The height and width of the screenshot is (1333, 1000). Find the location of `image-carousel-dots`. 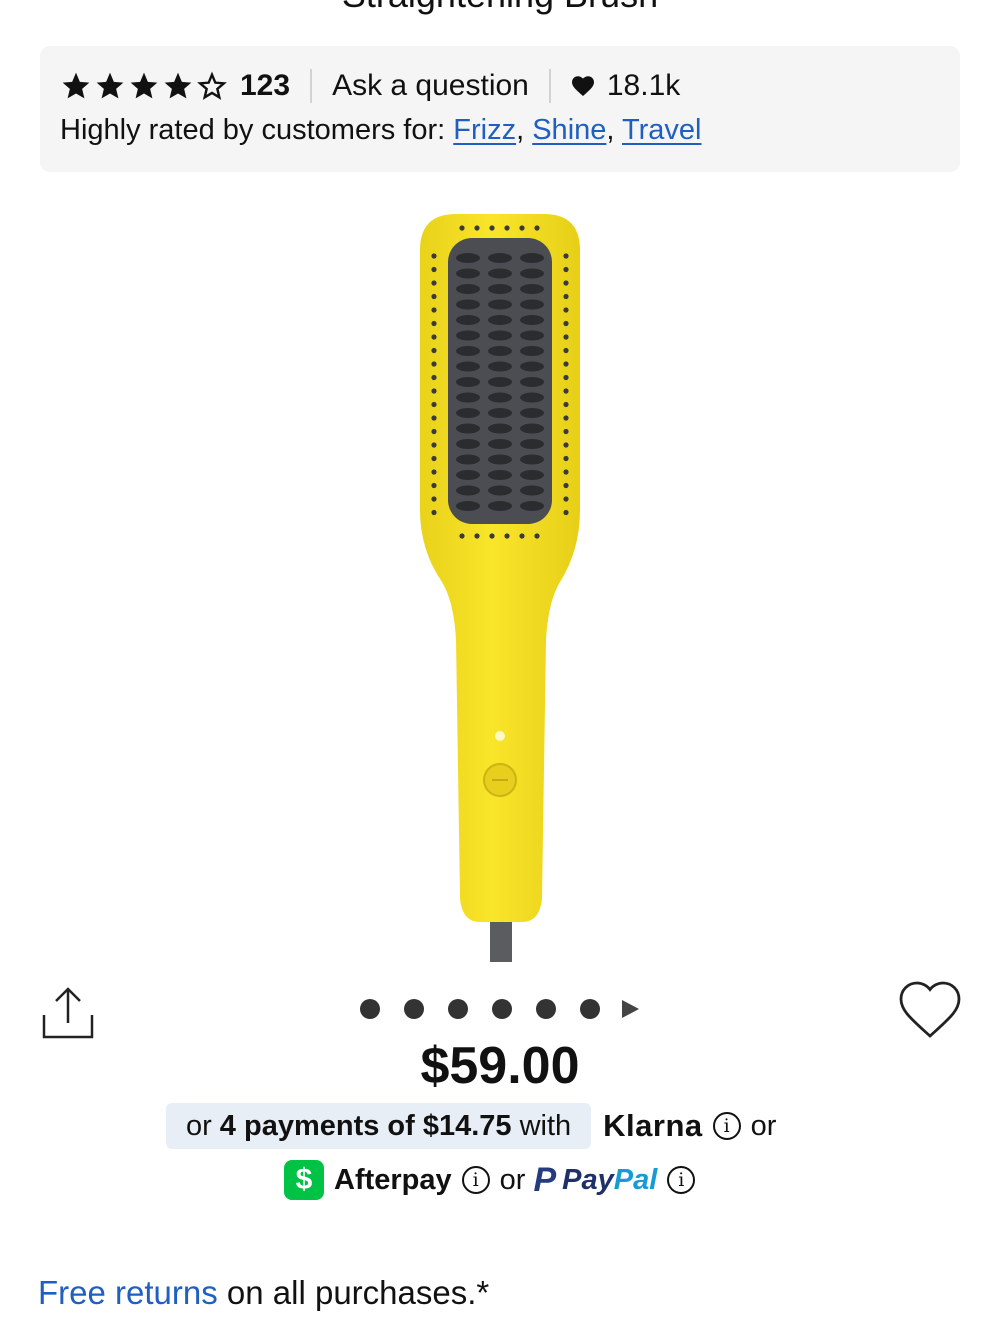

image-carousel-dots is located at coordinates (499, 1009).